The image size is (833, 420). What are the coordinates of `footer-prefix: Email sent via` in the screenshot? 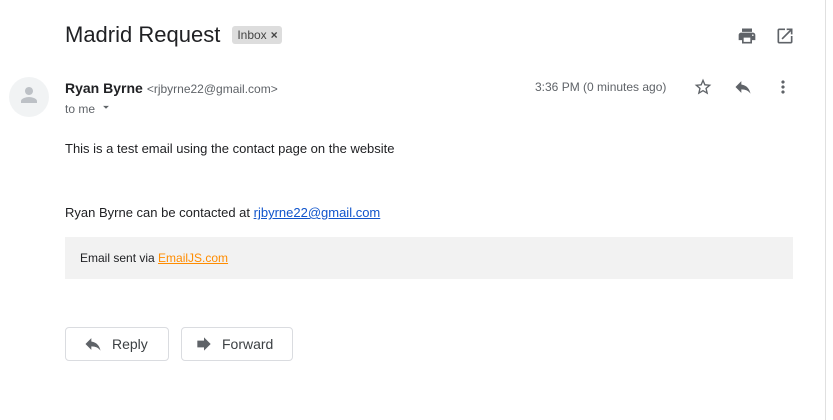 It's located at (119, 258).